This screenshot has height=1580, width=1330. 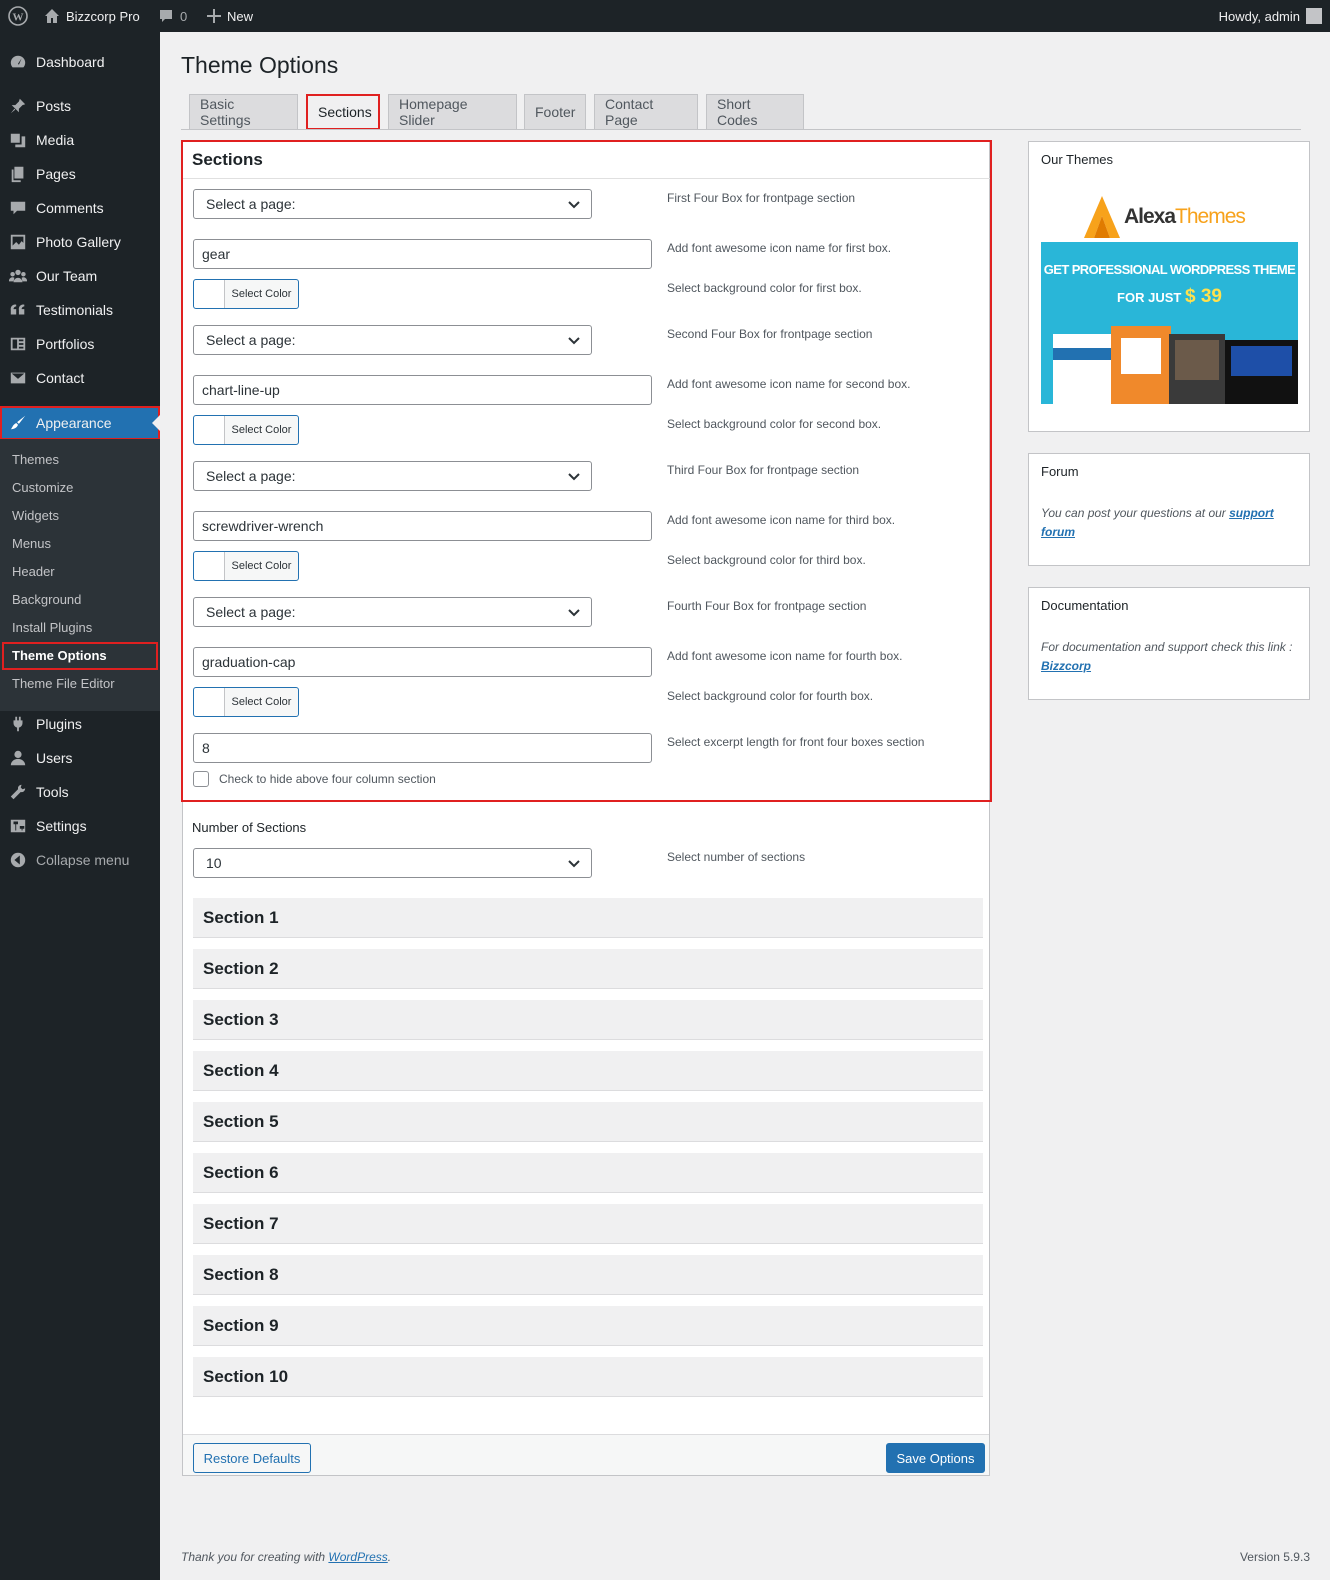 What do you see at coordinates (588, 1173) in the screenshot?
I see `section-header-6: Section 6` at bounding box center [588, 1173].